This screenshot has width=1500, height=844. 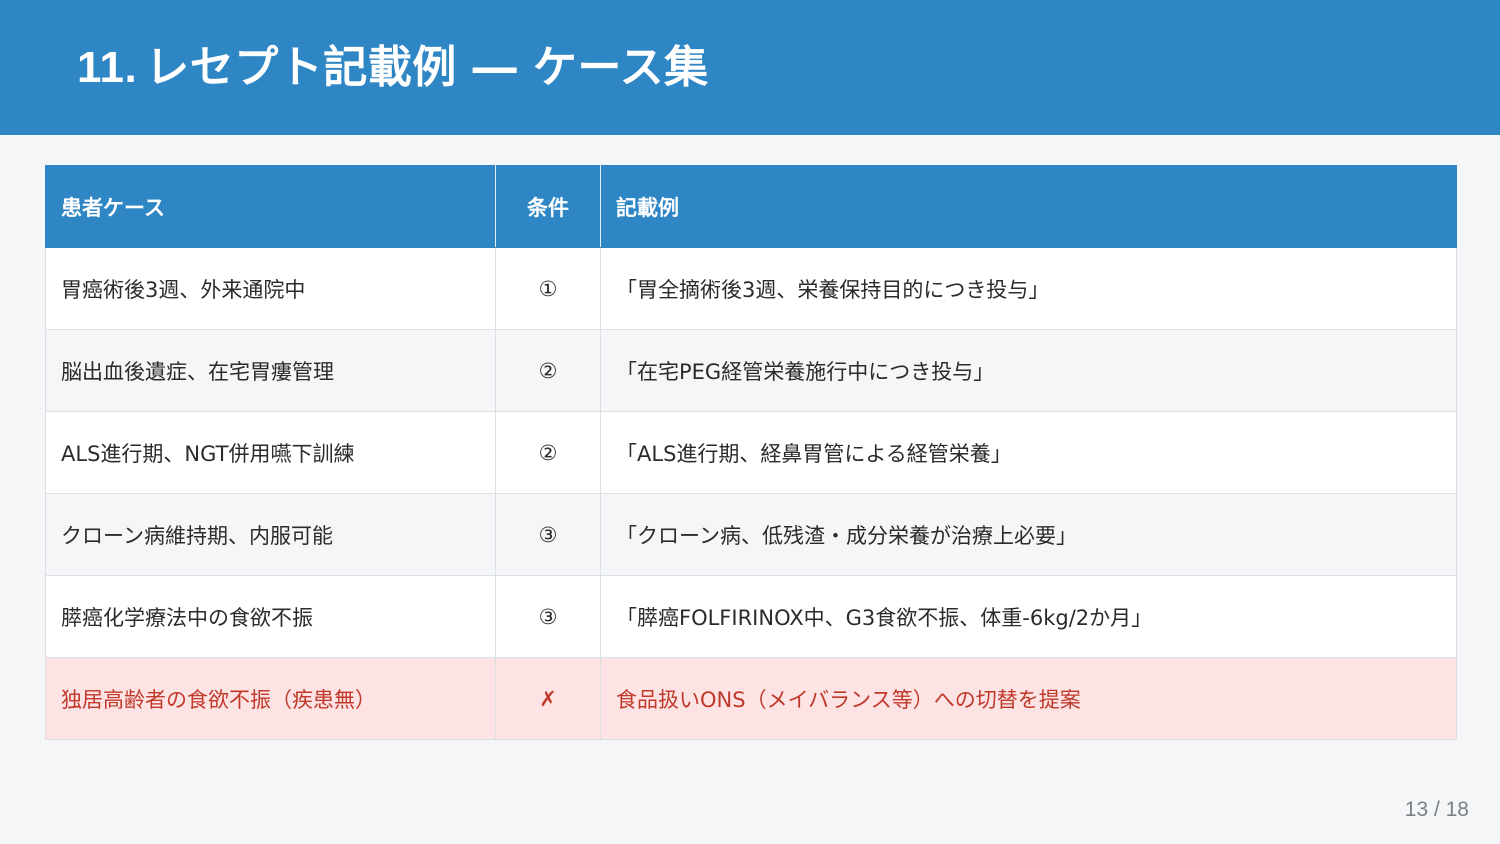 I want to click on example-cell: 食品扱いONS（メイバランス等）への切替を提案, so click(x=1028, y=698).